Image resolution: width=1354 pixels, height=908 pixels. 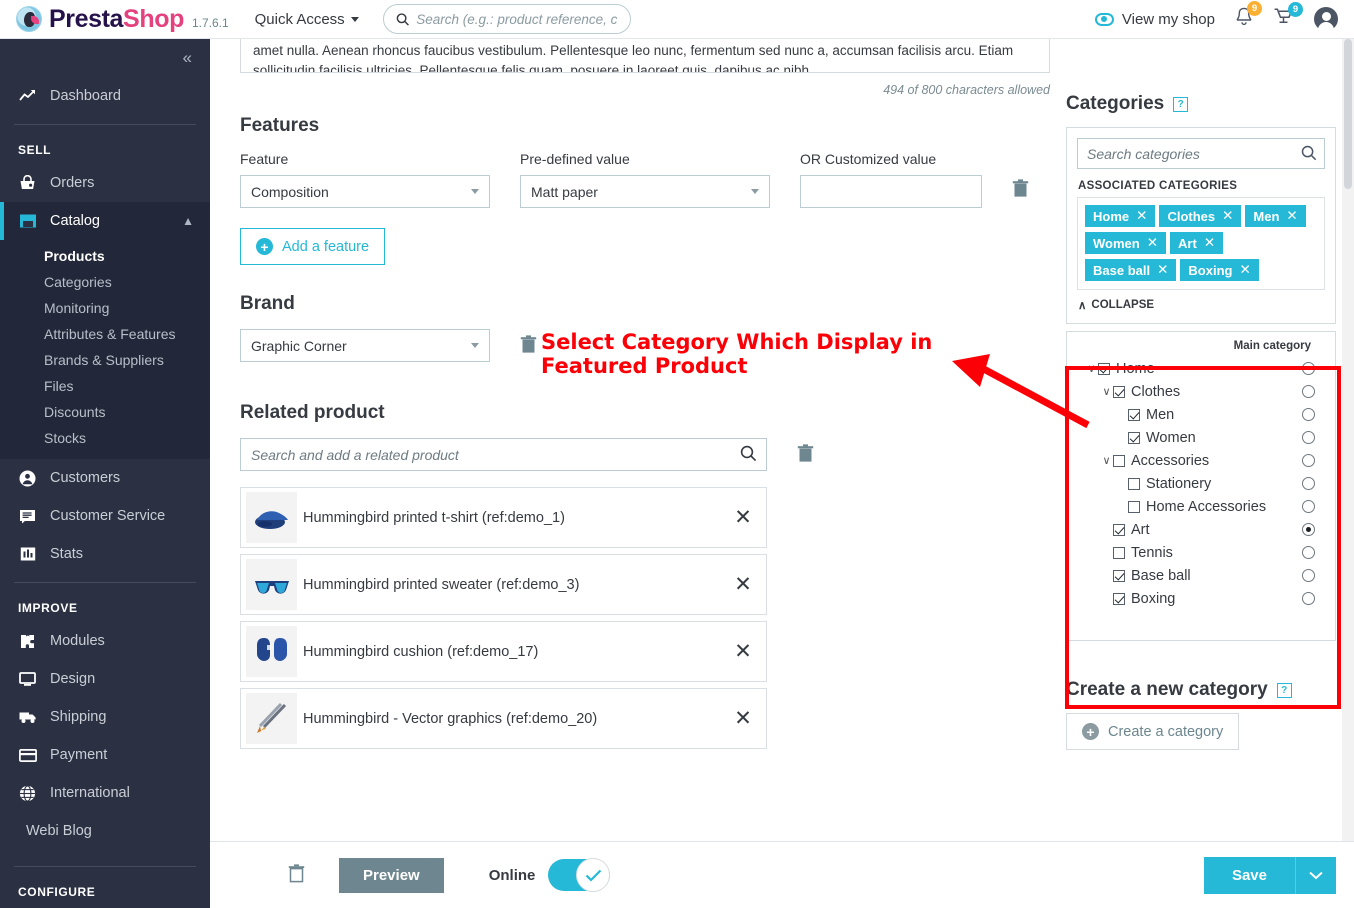 I want to click on sidebar-item-categories: Categories, so click(x=105, y=282).